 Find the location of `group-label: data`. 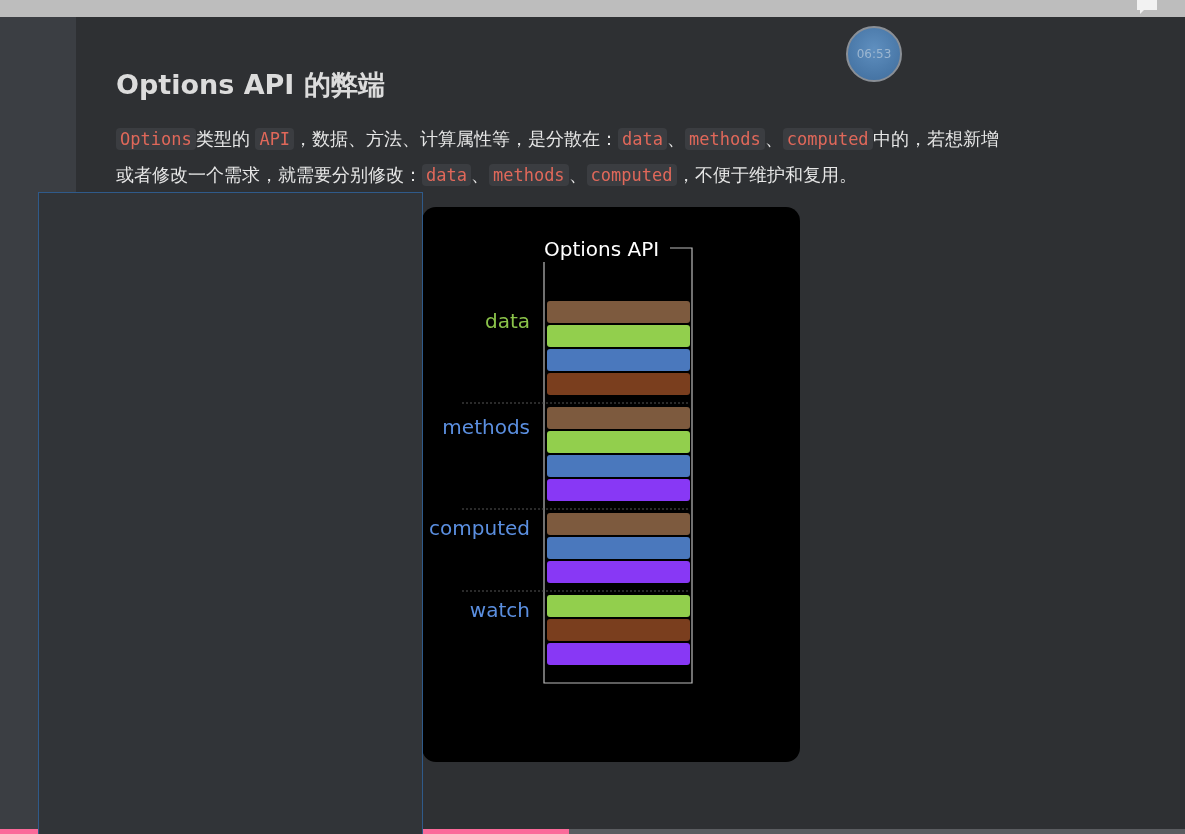

group-label: data is located at coordinates (507, 321).